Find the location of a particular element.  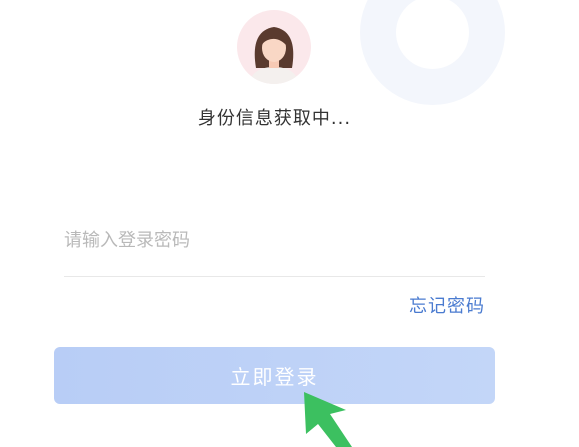

background-decoration-inner is located at coordinates (432, 34).